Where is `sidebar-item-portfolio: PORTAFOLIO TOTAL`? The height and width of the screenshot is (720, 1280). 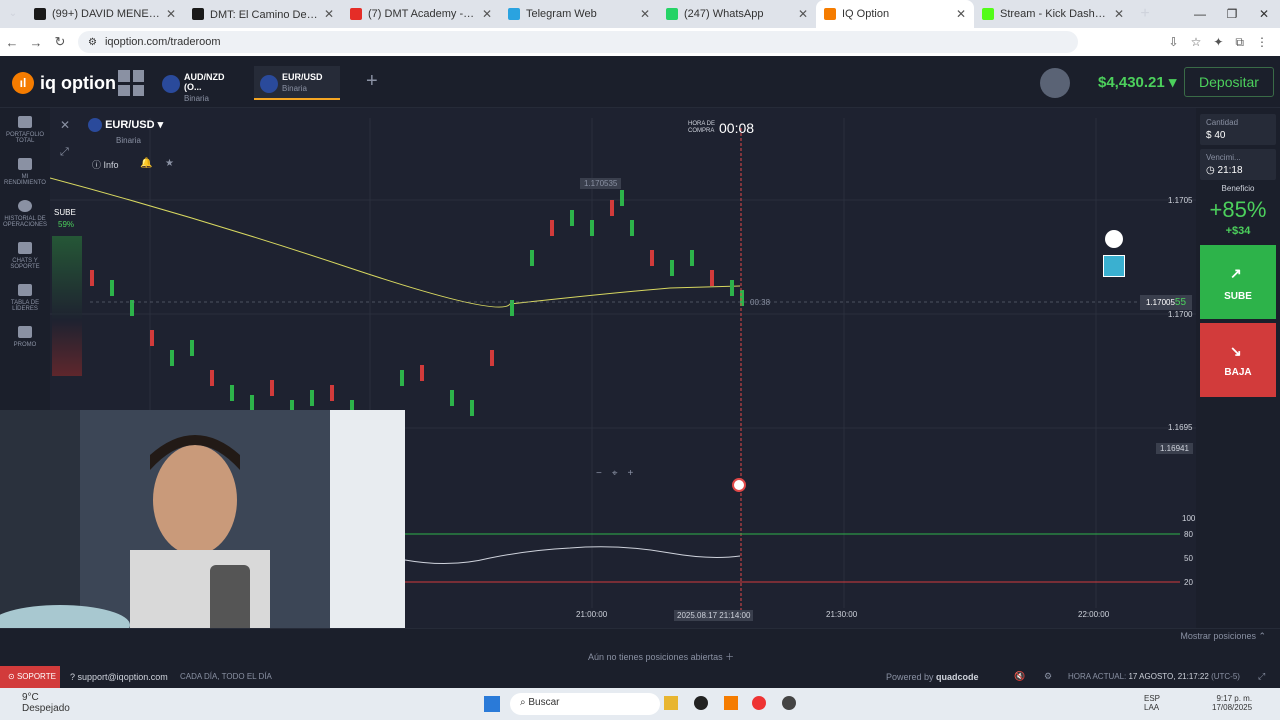 sidebar-item-portfolio: PORTAFOLIO TOTAL is located at coordinates (25, 130).